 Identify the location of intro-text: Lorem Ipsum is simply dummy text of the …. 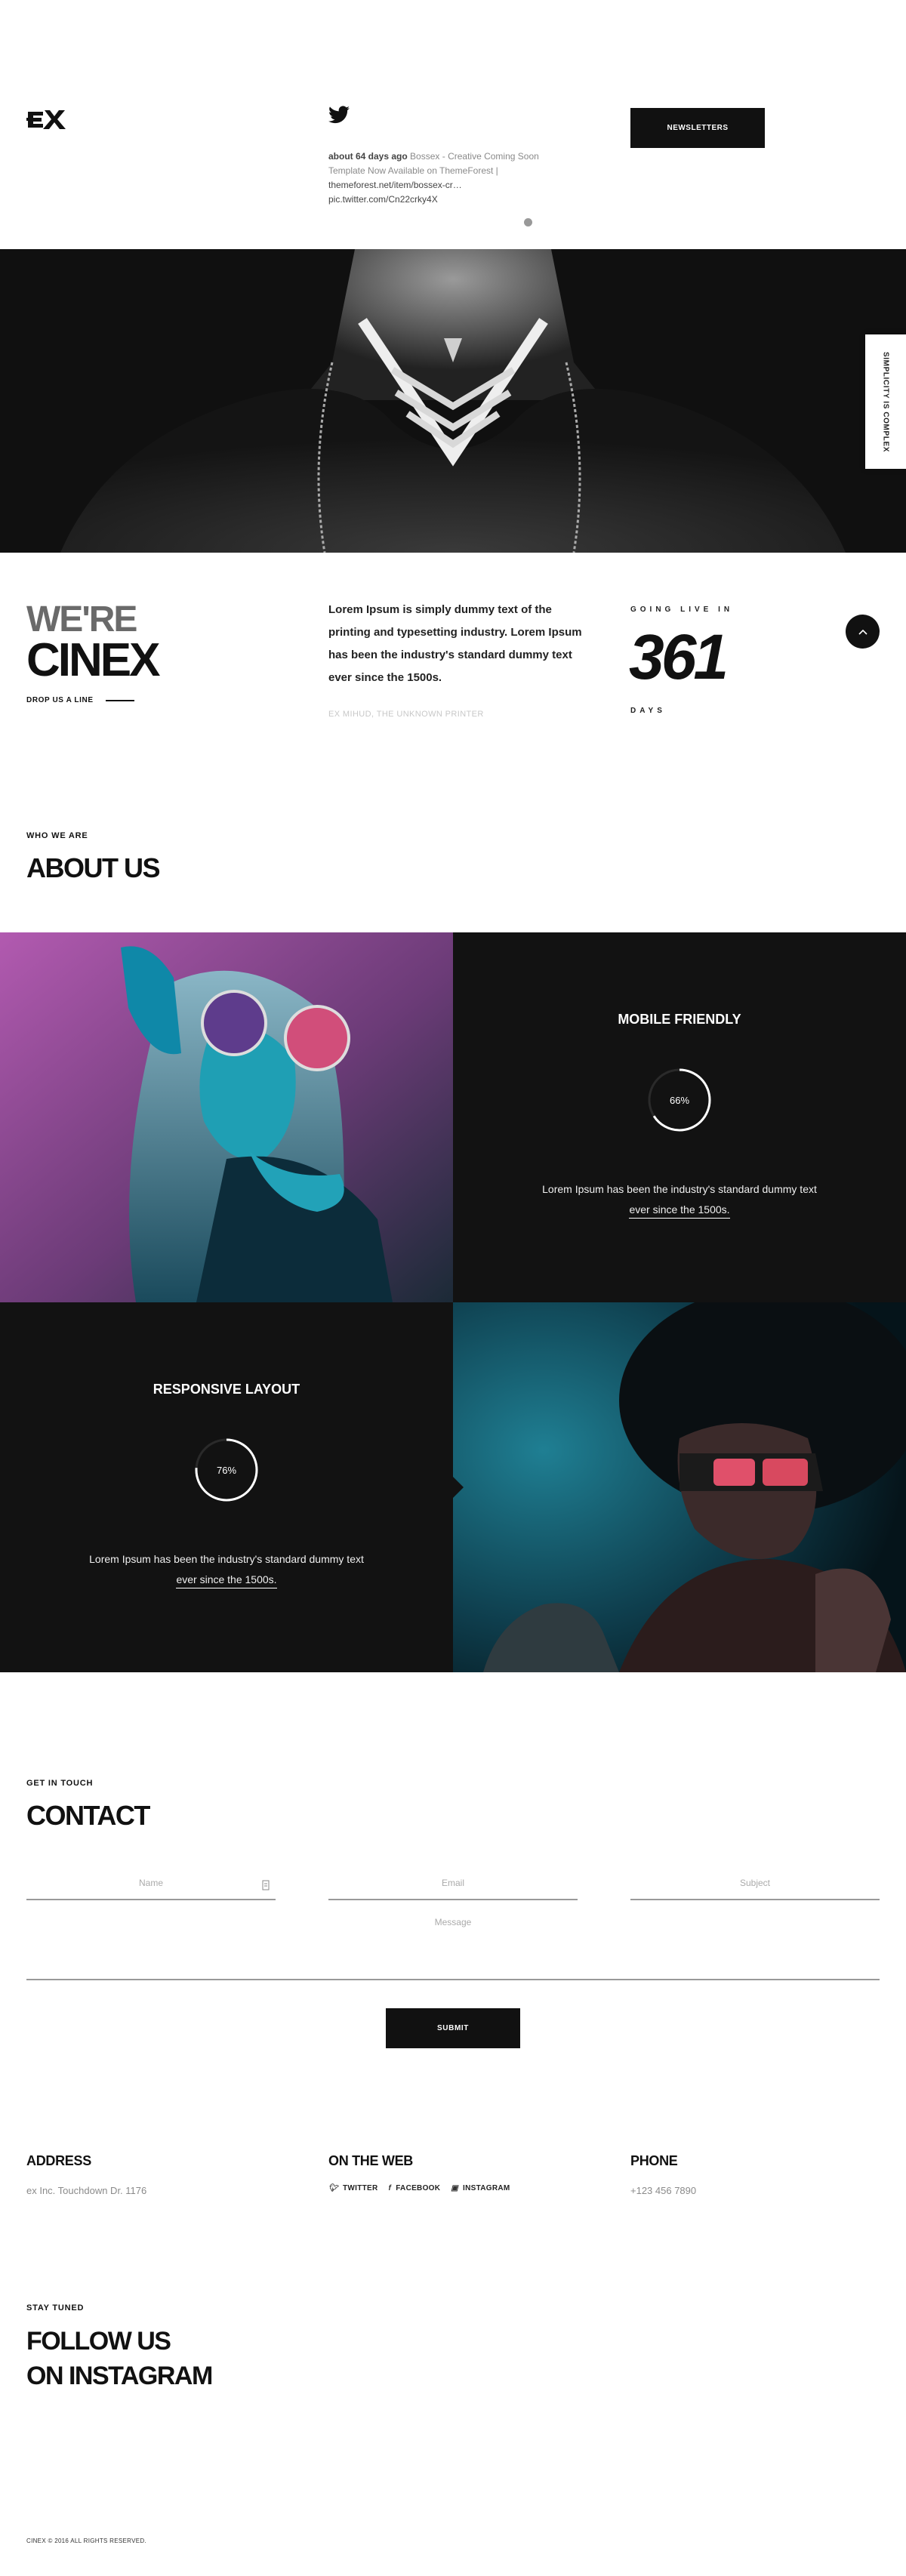
(455, 643).